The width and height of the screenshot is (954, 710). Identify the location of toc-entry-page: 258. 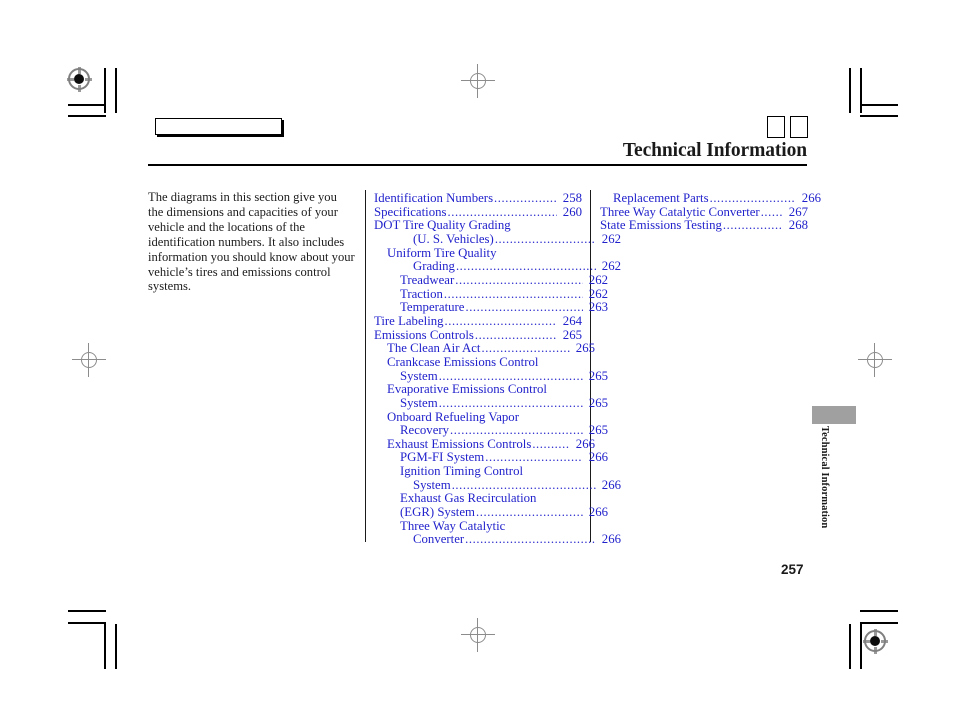
(572, 198).